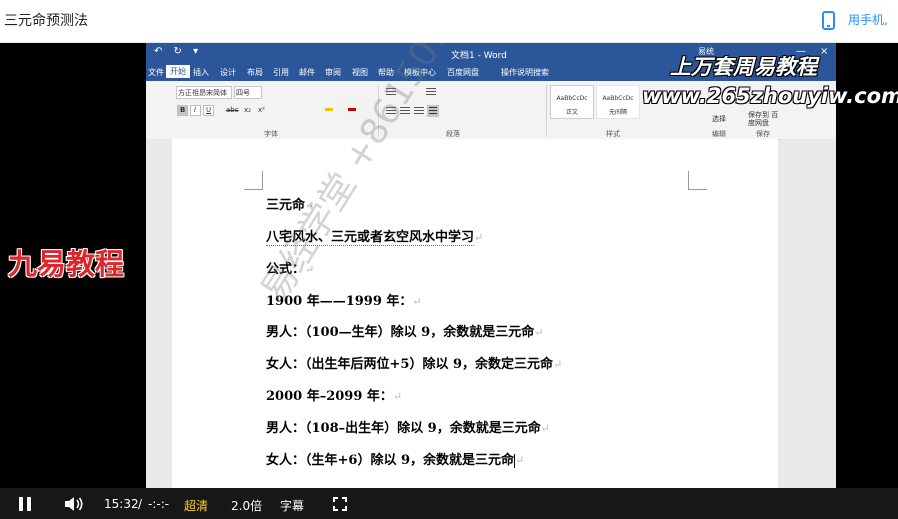  What do you see at coordinates (201, 72) in the screenshot?
I see `tab-insert: 插入` at bounding box center [201, 72].